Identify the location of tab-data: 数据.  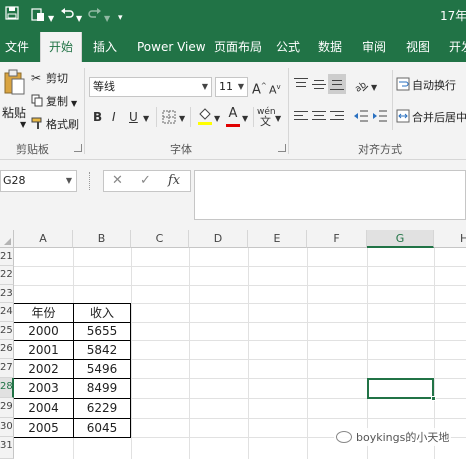
(330, 47).